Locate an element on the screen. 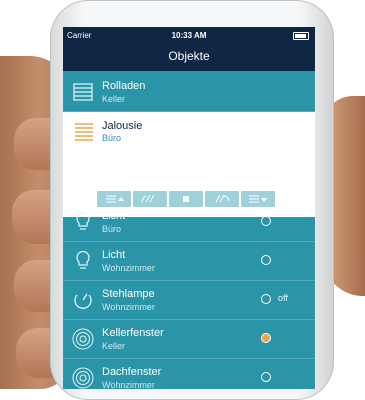  blinds-icon is located at coordinates (84, 132).